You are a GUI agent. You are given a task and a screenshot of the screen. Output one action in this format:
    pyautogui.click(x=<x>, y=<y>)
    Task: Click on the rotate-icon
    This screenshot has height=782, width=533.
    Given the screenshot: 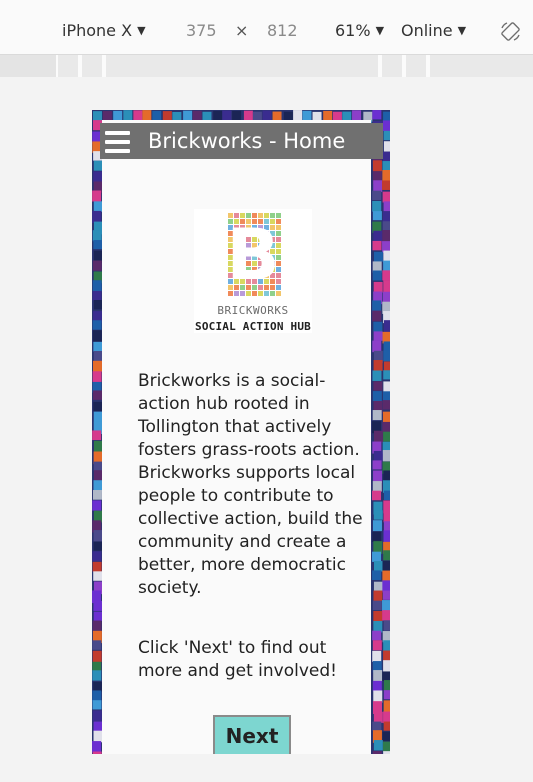 What is the action you would take?
    pyautogui.click(x=510, y=31)
    